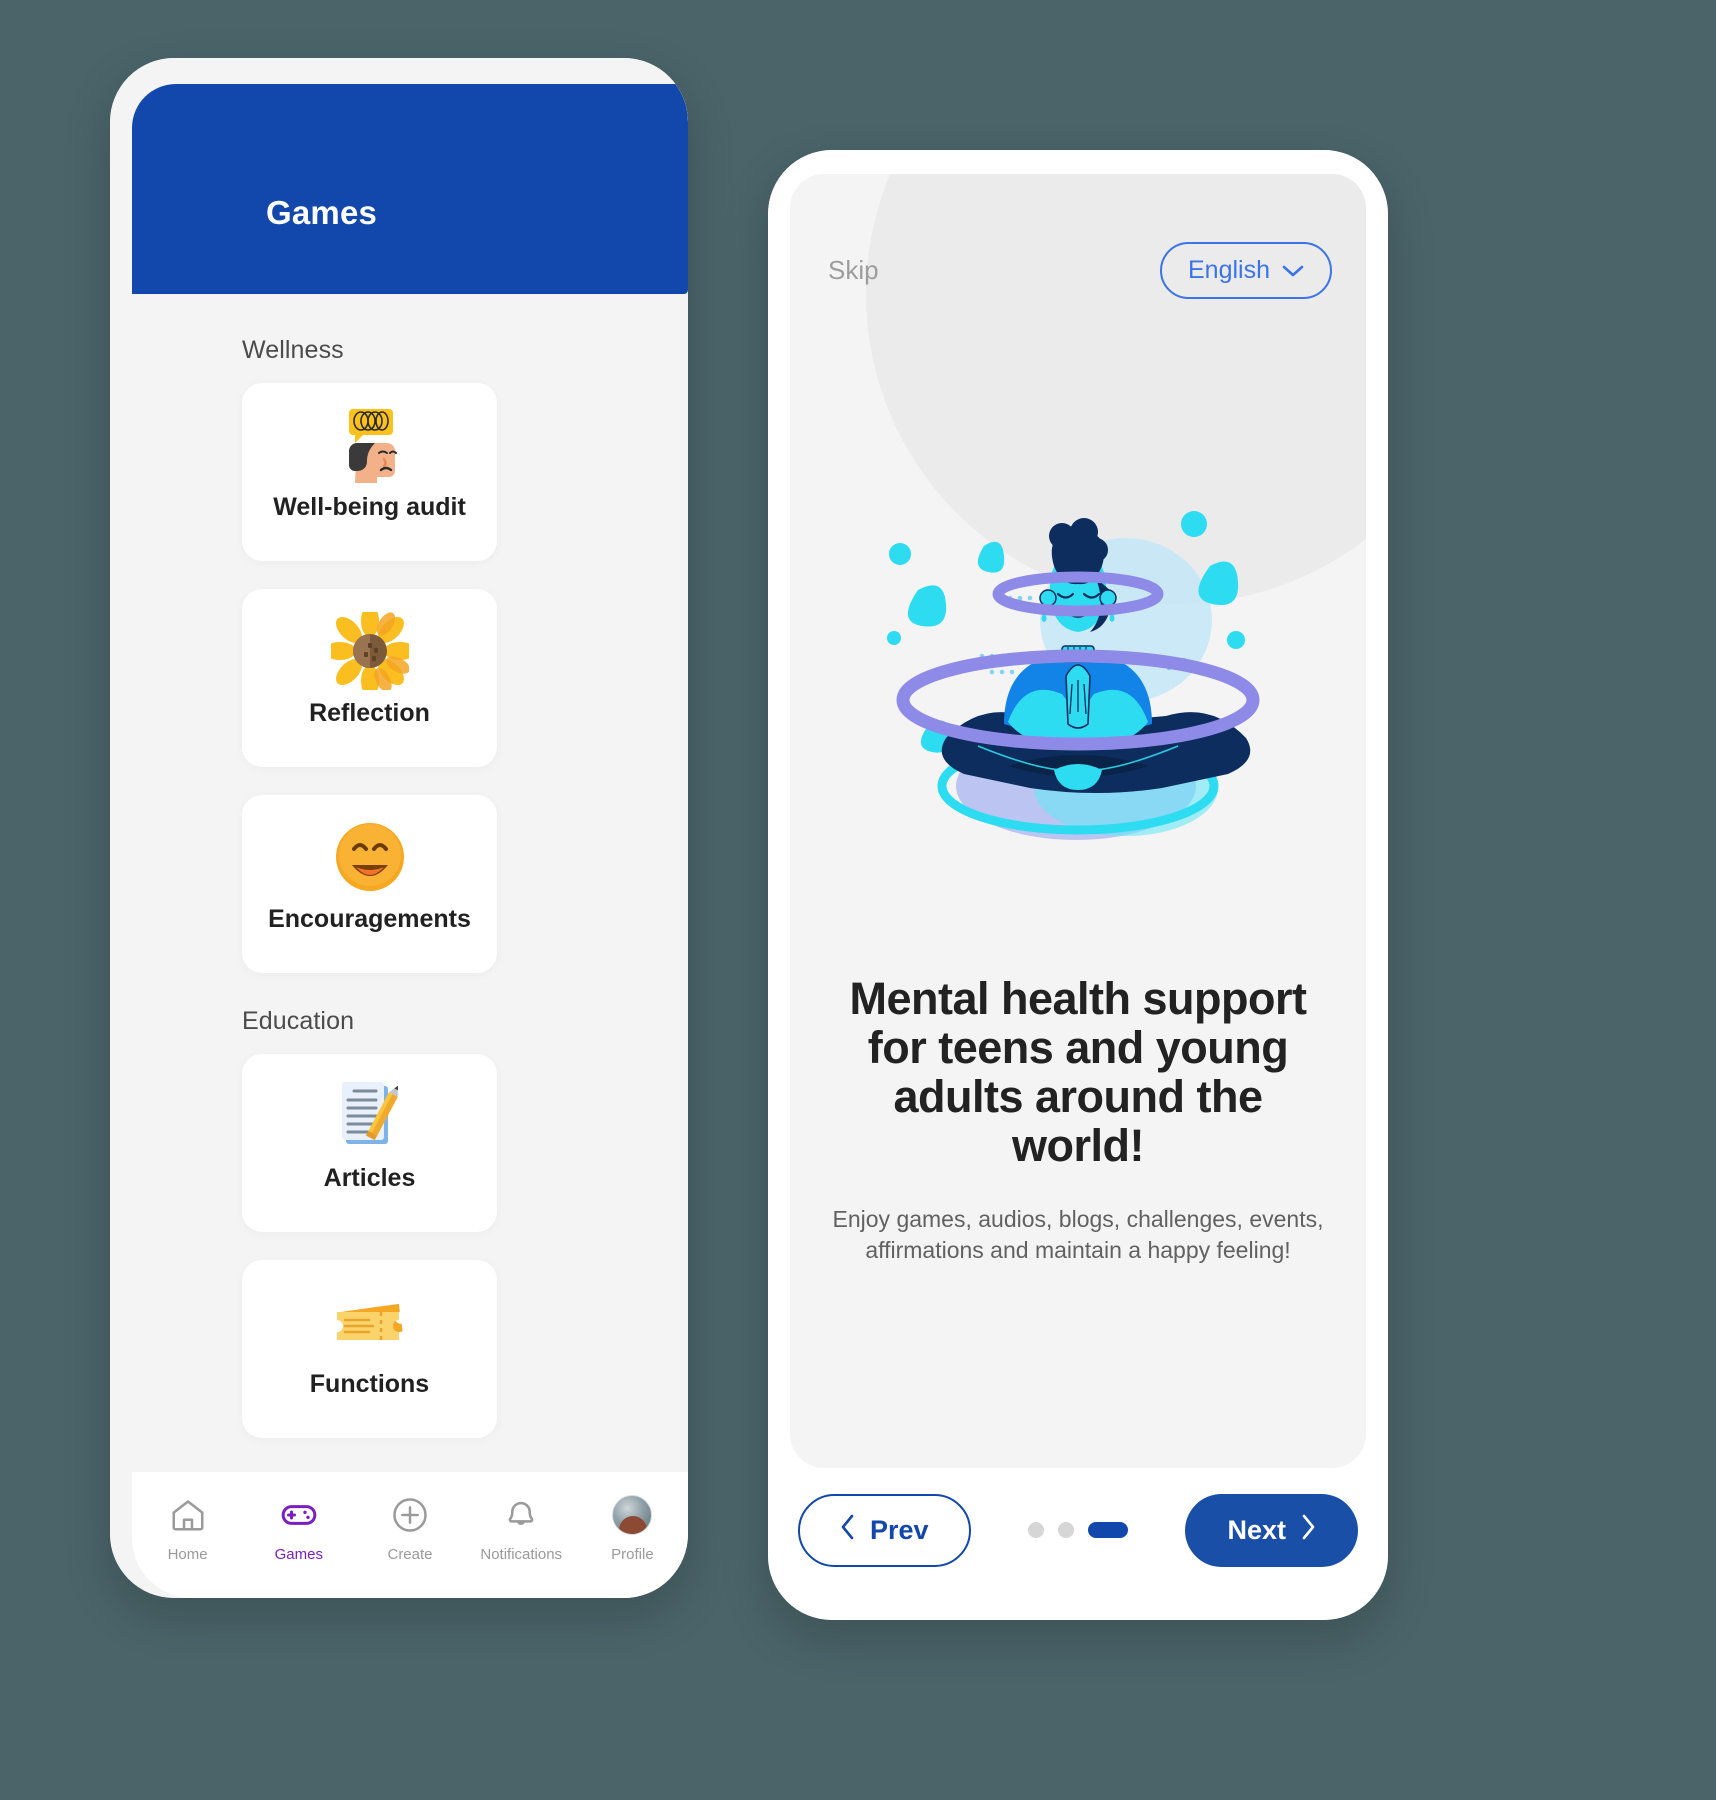 The height and width of the screenshot is (1800, 1716). I want to click on game-card-articles: Articles, so click(369, 1143).